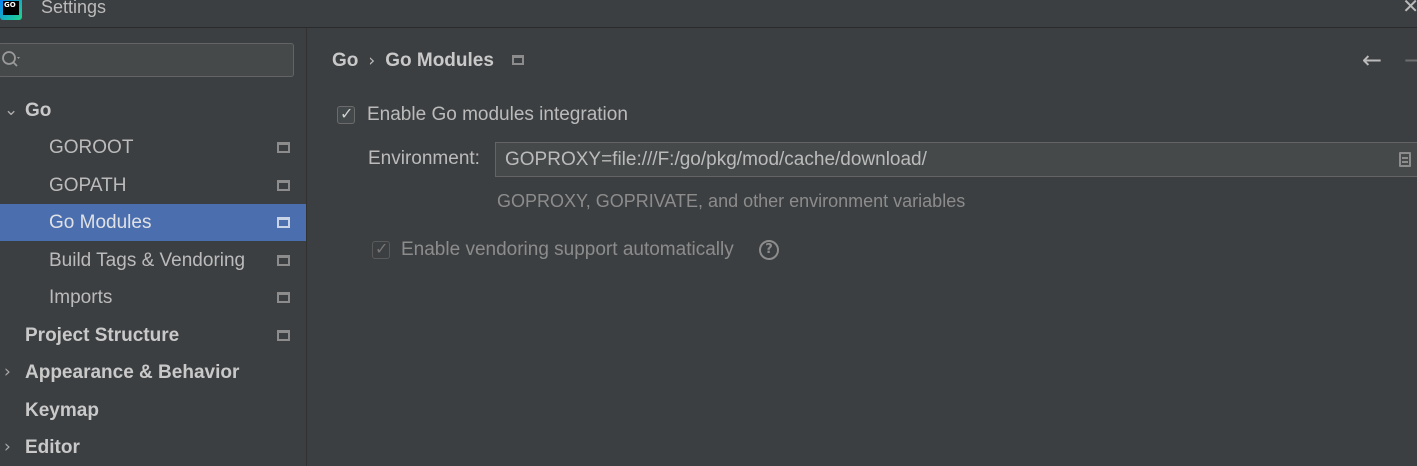  I want to click on back-arrow-icon: ←, so click(1372, 60).